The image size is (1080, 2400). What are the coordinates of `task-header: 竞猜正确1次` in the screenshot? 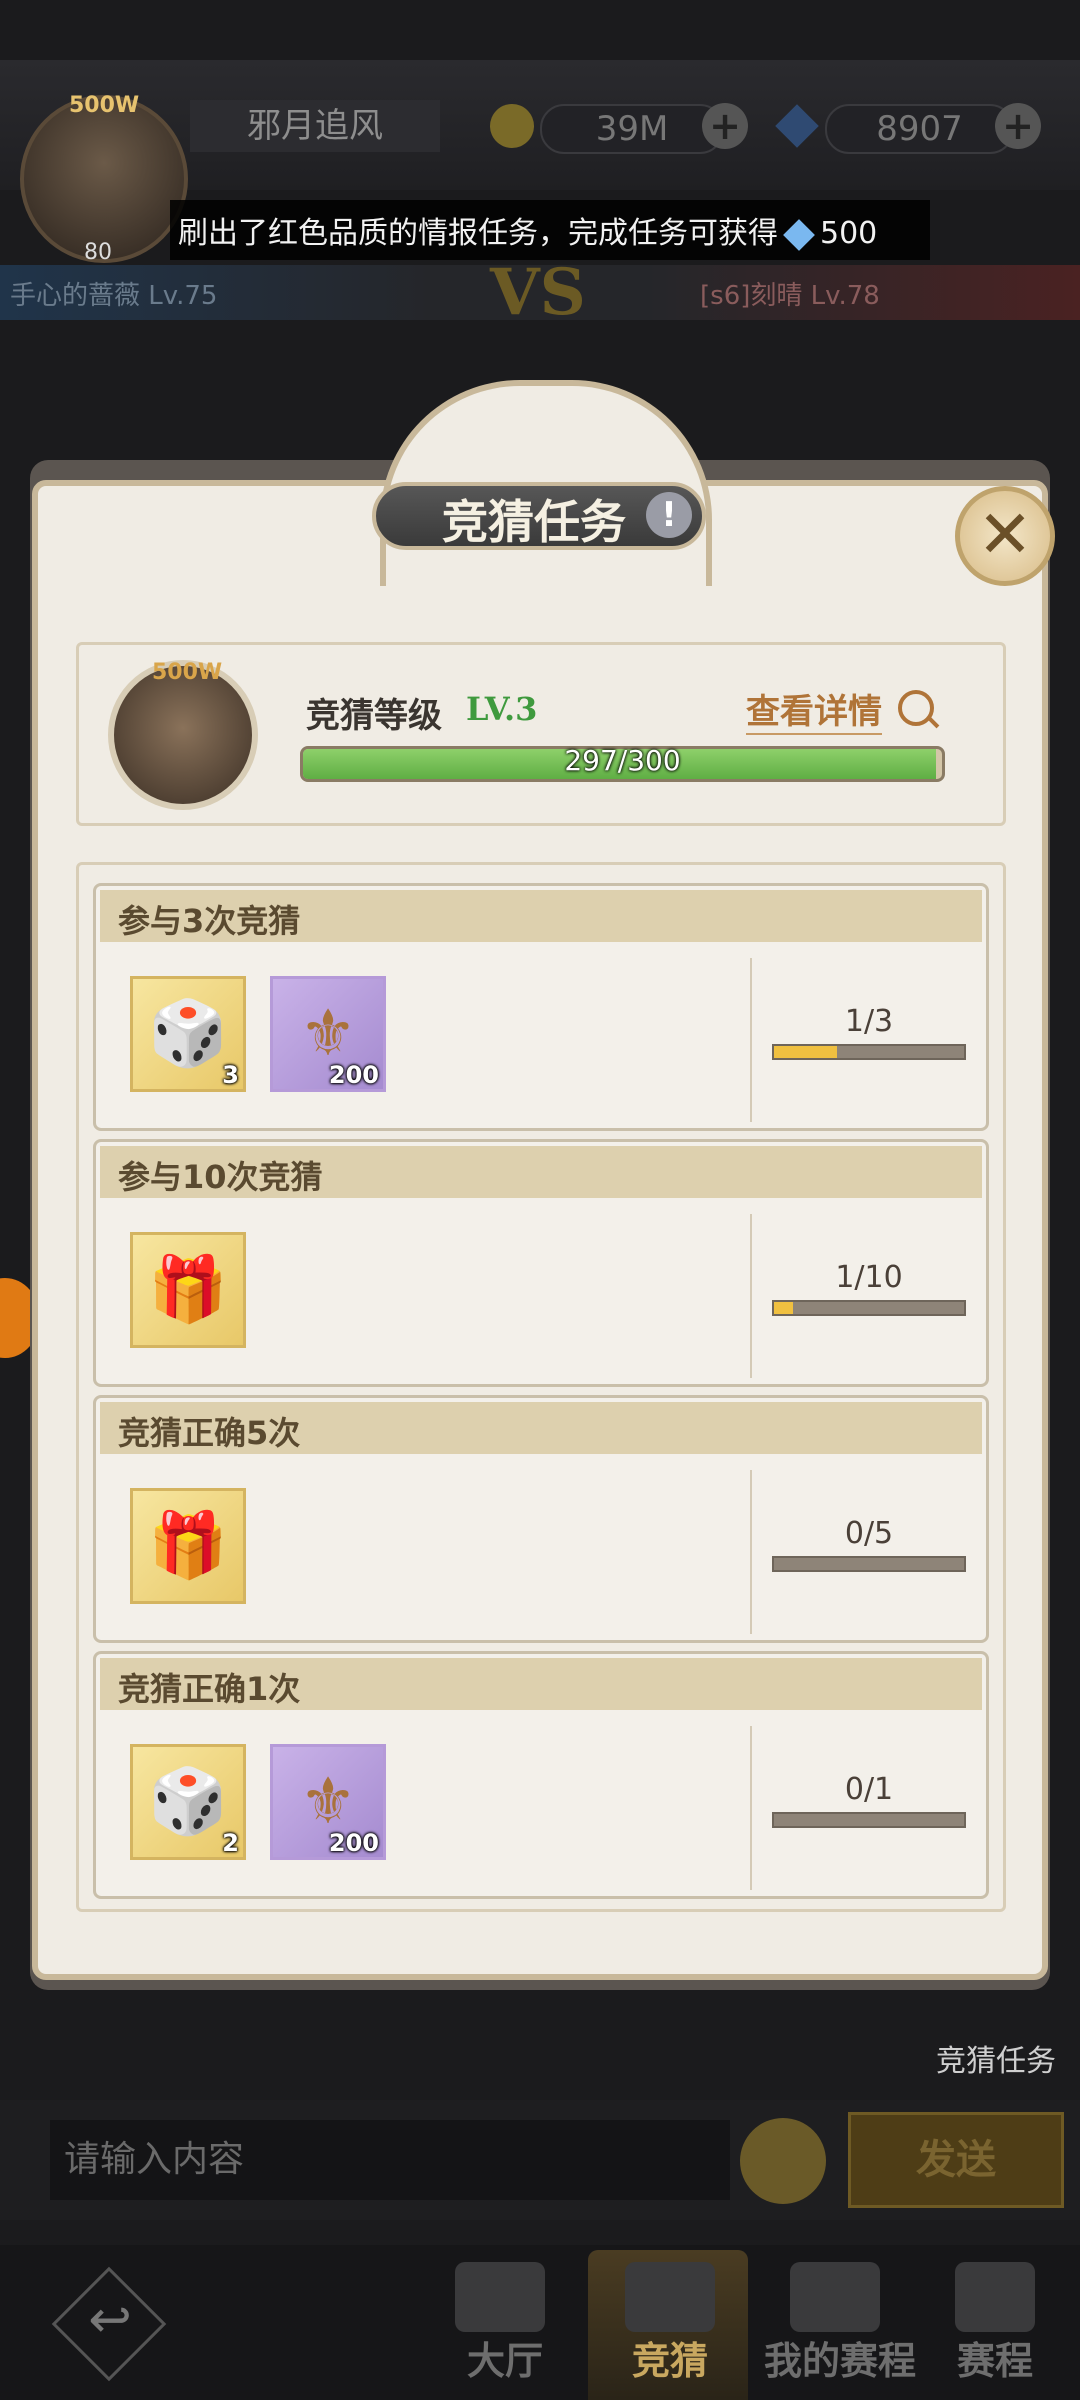 It's located at (541, 1684).